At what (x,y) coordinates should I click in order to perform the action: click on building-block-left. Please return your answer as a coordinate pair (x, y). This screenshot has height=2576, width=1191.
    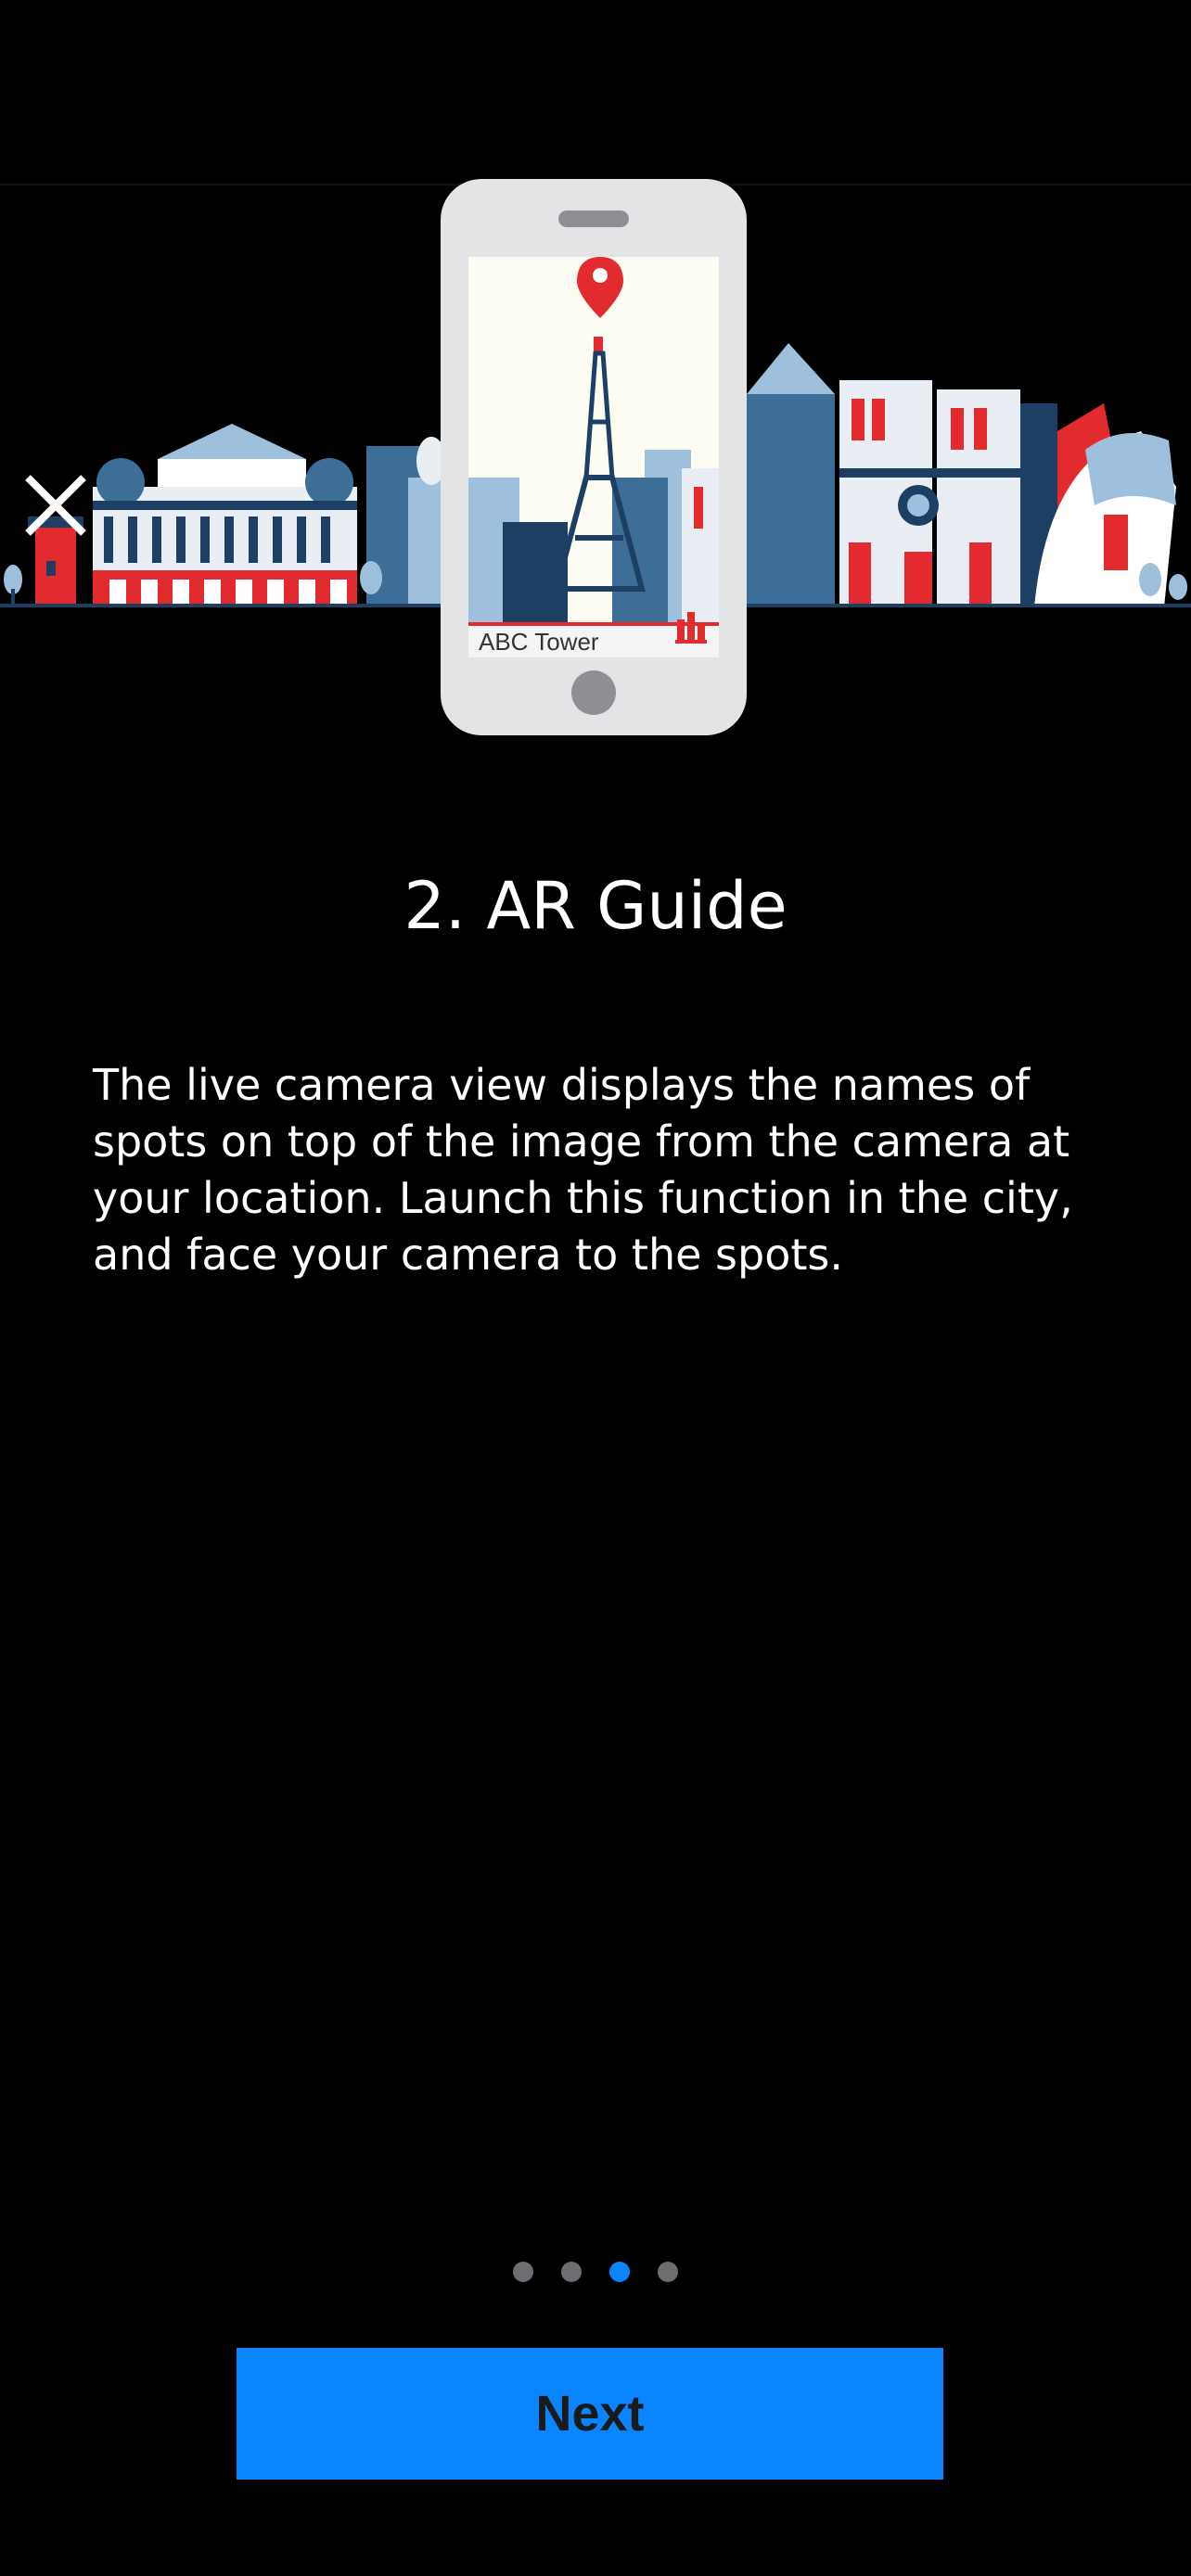
    Looking at the image, I should click on (403, 521).